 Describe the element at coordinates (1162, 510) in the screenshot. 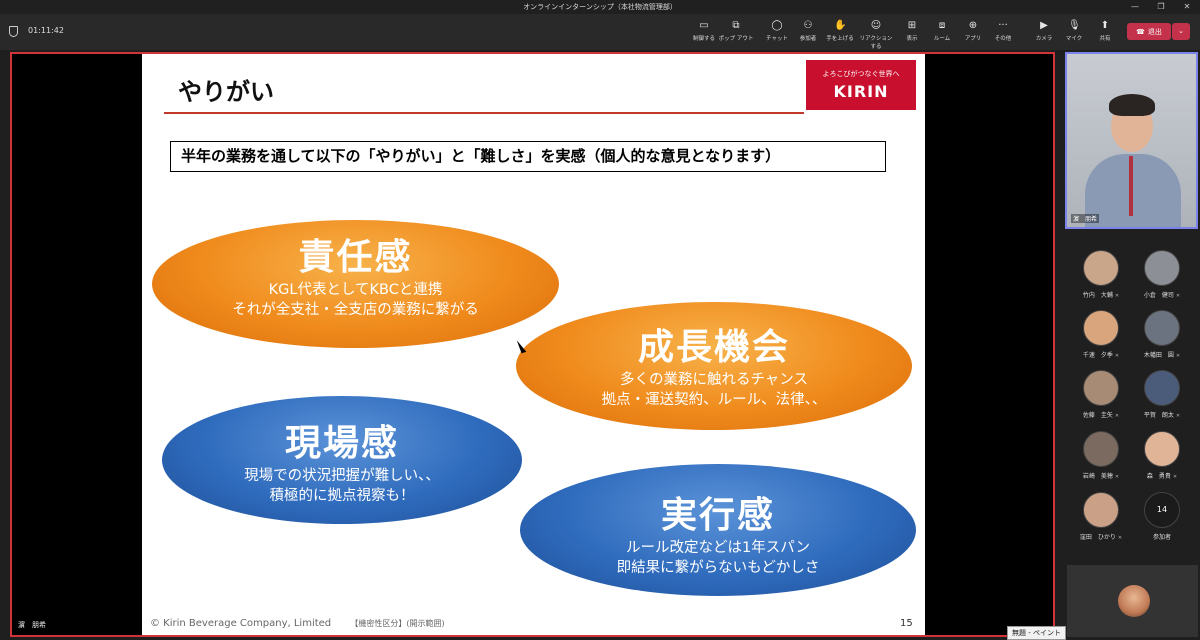

I see `more-participants-count: 14` at that location.